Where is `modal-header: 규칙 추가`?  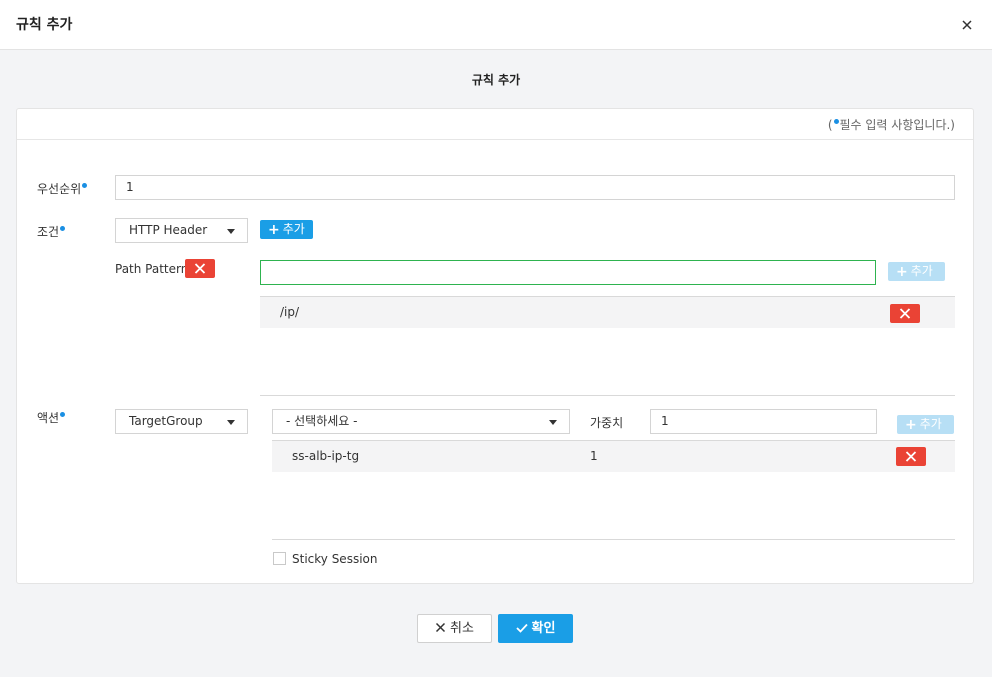
modal-header: 규칙 추가 is located at coordinates (496, 25).